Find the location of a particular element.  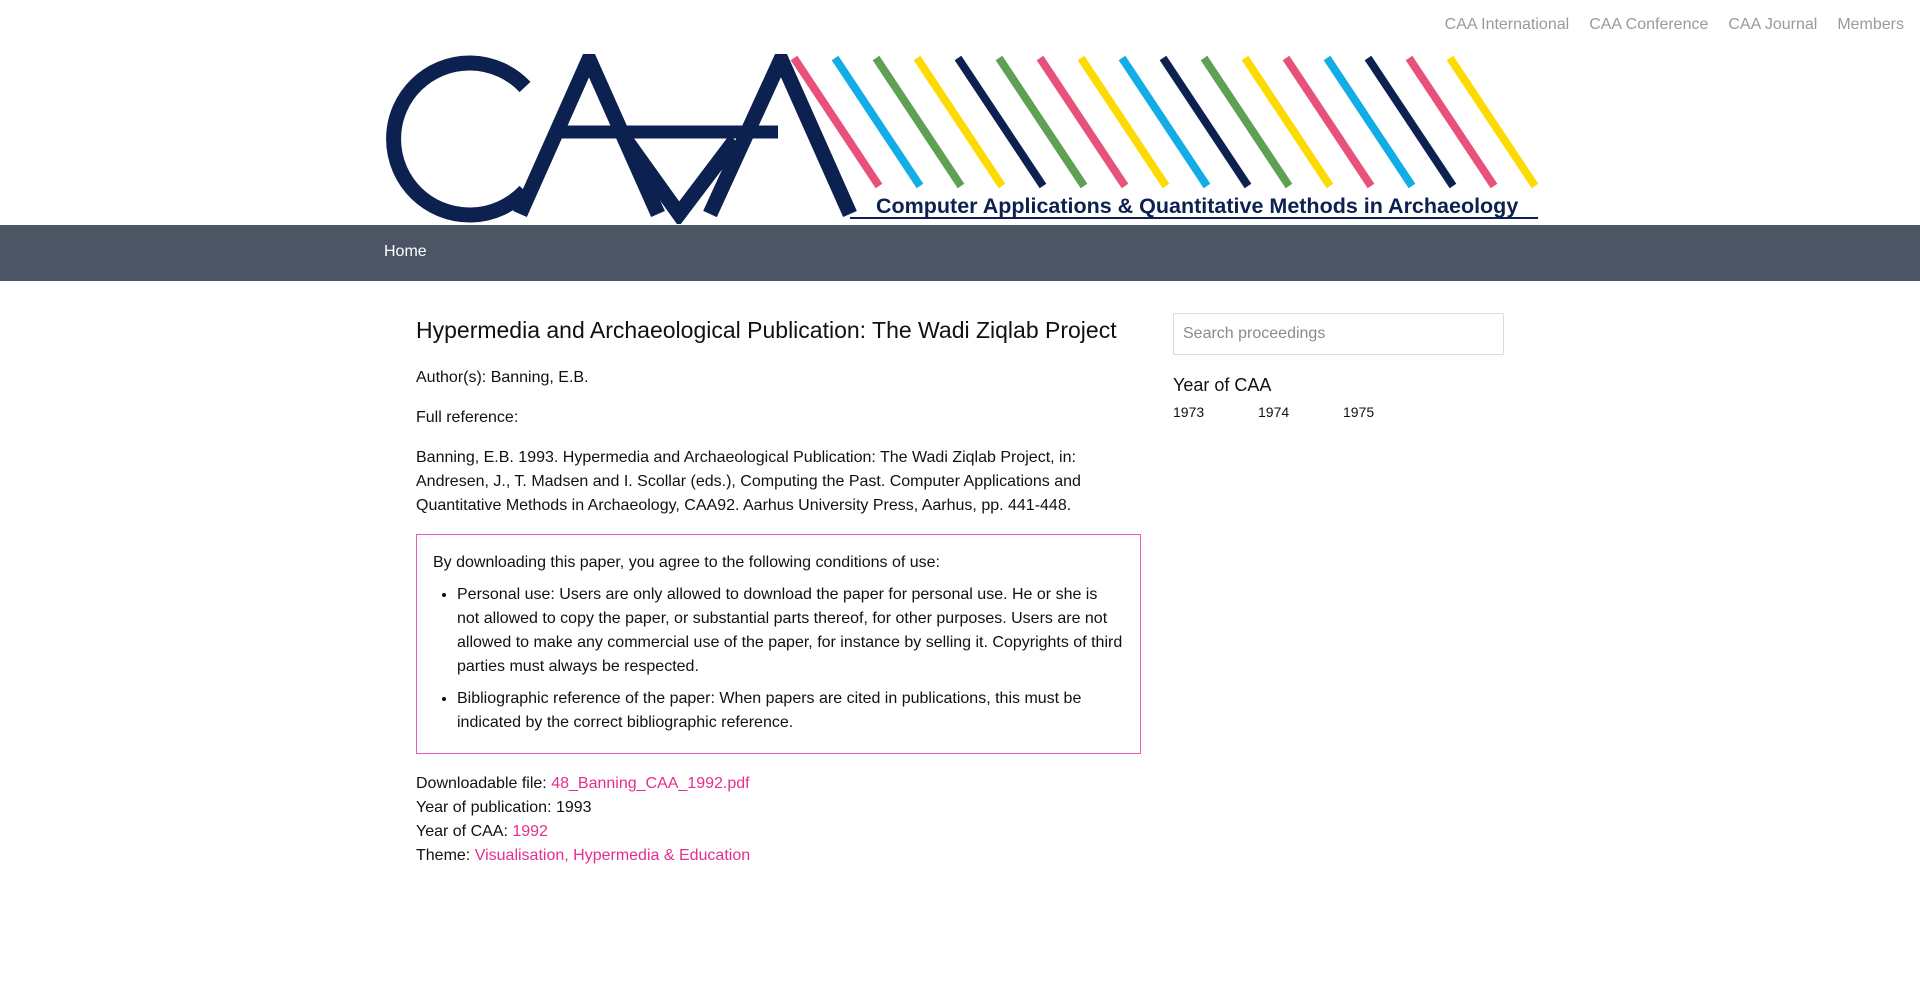

year-link-1974: 1974 is located at coordinates (1300, 412).